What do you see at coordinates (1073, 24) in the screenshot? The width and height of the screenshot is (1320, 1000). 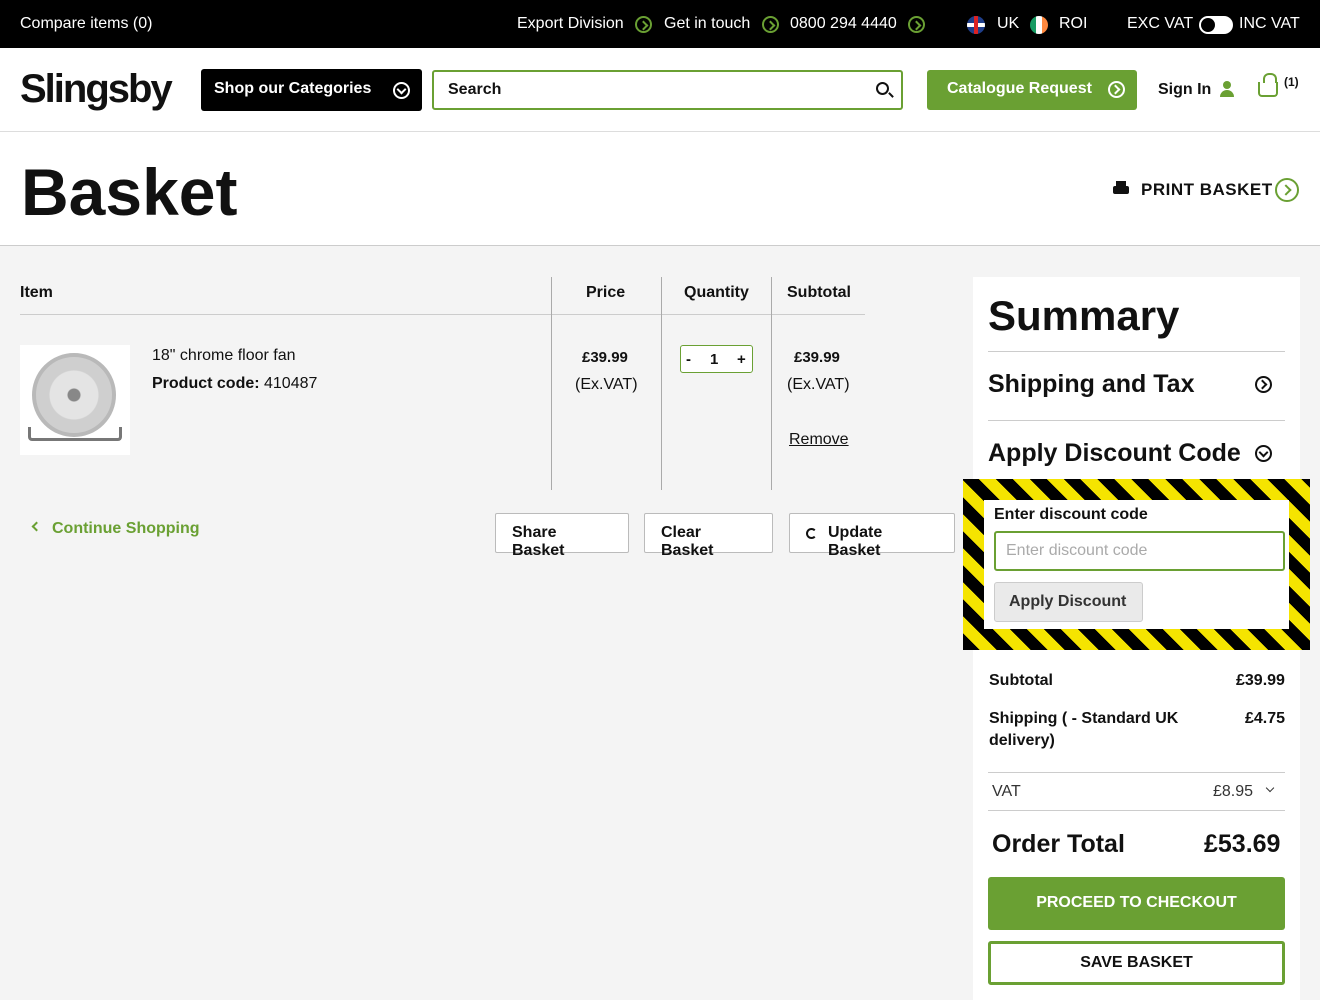 I see `region-roi-link: ROI` at bounding box center [1073, 24].